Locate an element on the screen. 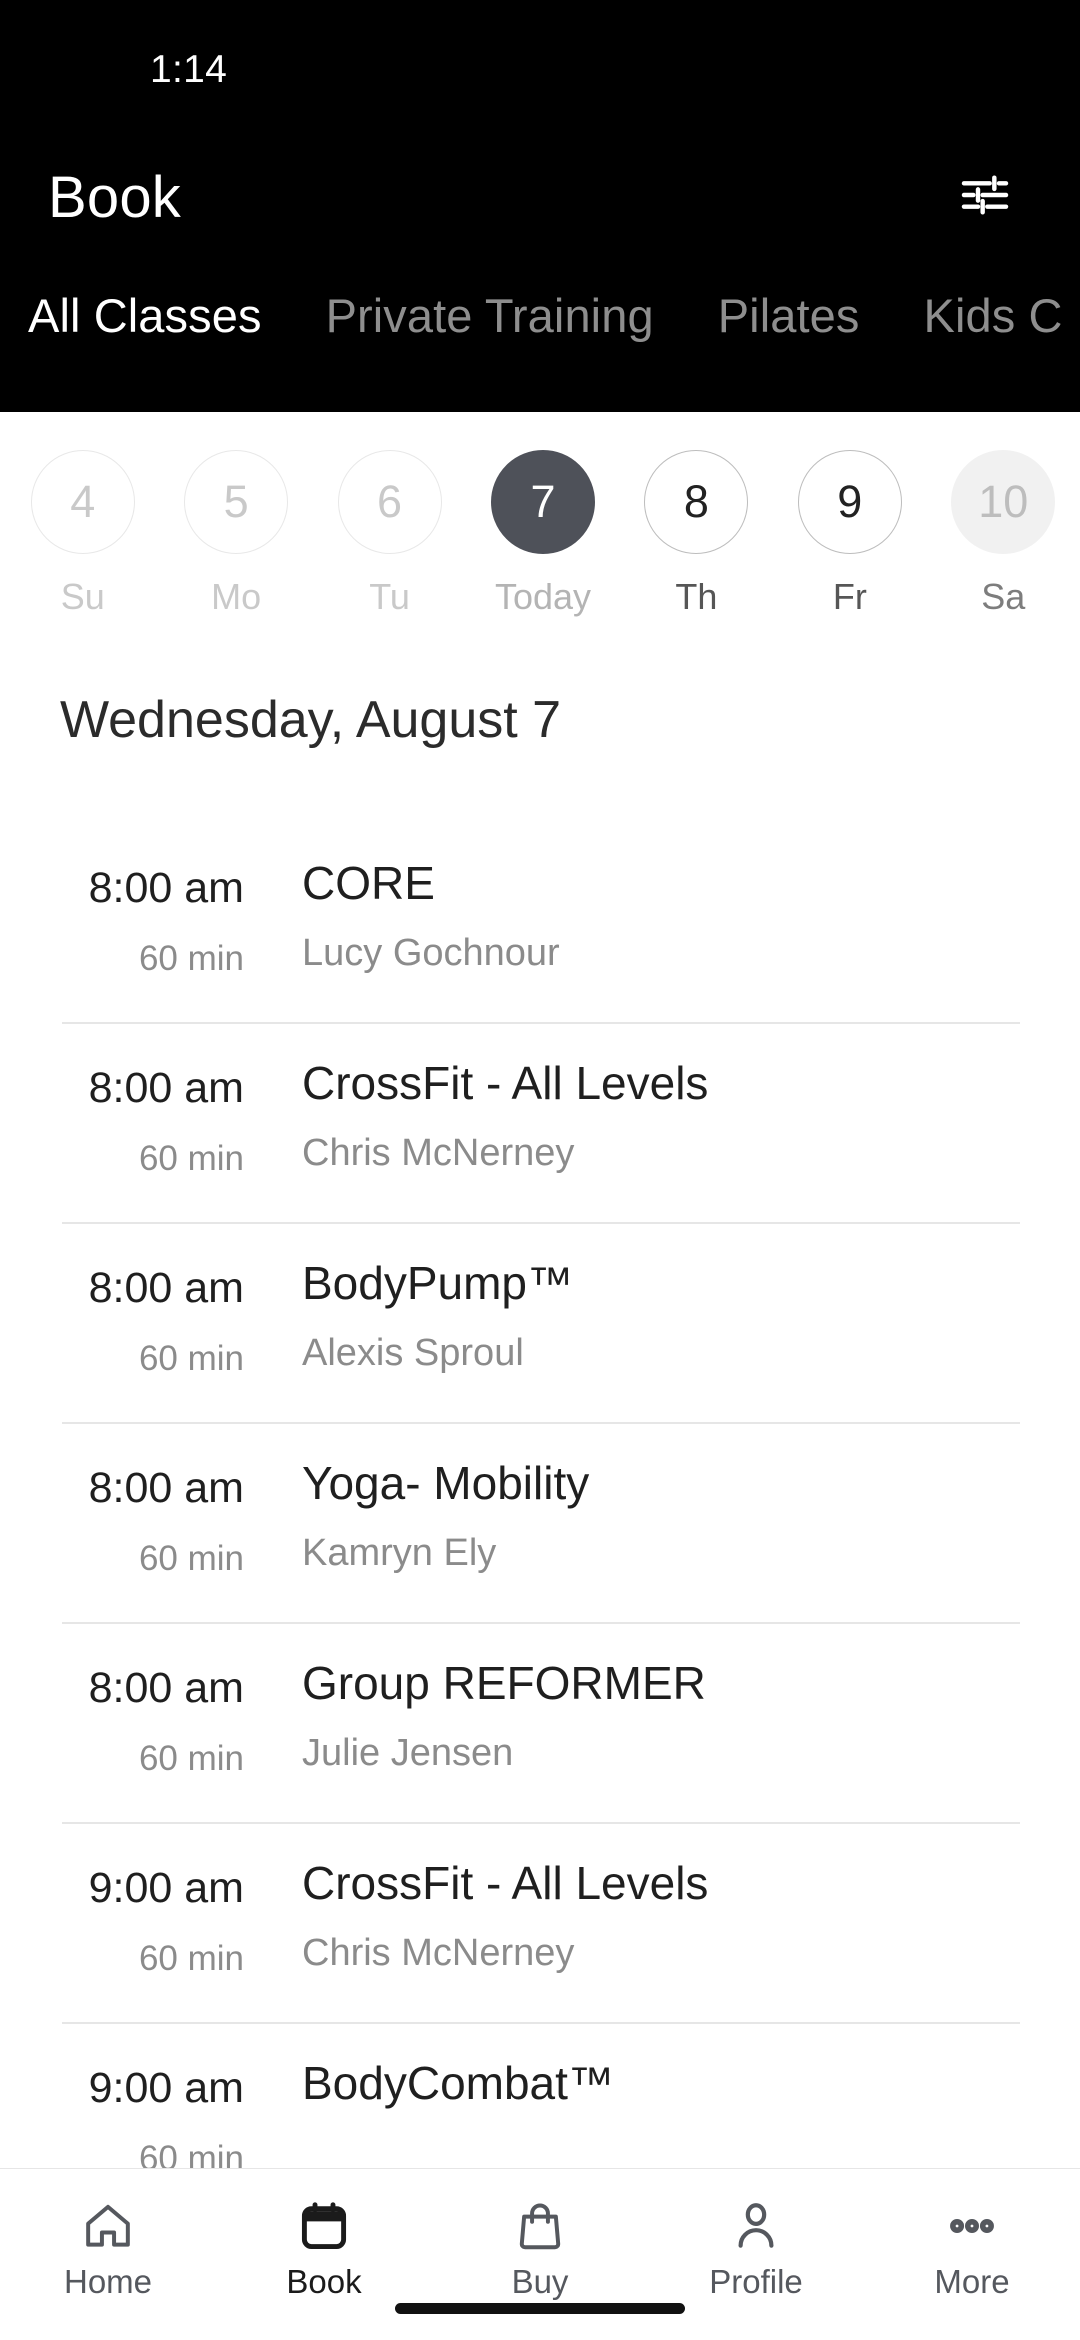 The height and width of the screenshot is (2340, 1080). class-name: BodyCombat™ is located at coordinates (458, 2083).